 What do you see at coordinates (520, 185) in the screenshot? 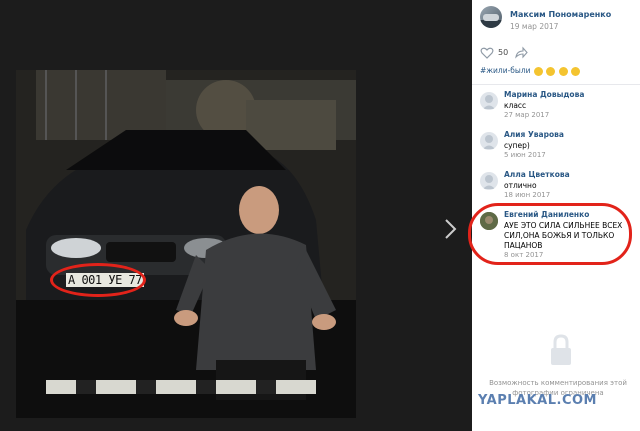
I see `comment-text: отлично` at bounding box center [520, 185].